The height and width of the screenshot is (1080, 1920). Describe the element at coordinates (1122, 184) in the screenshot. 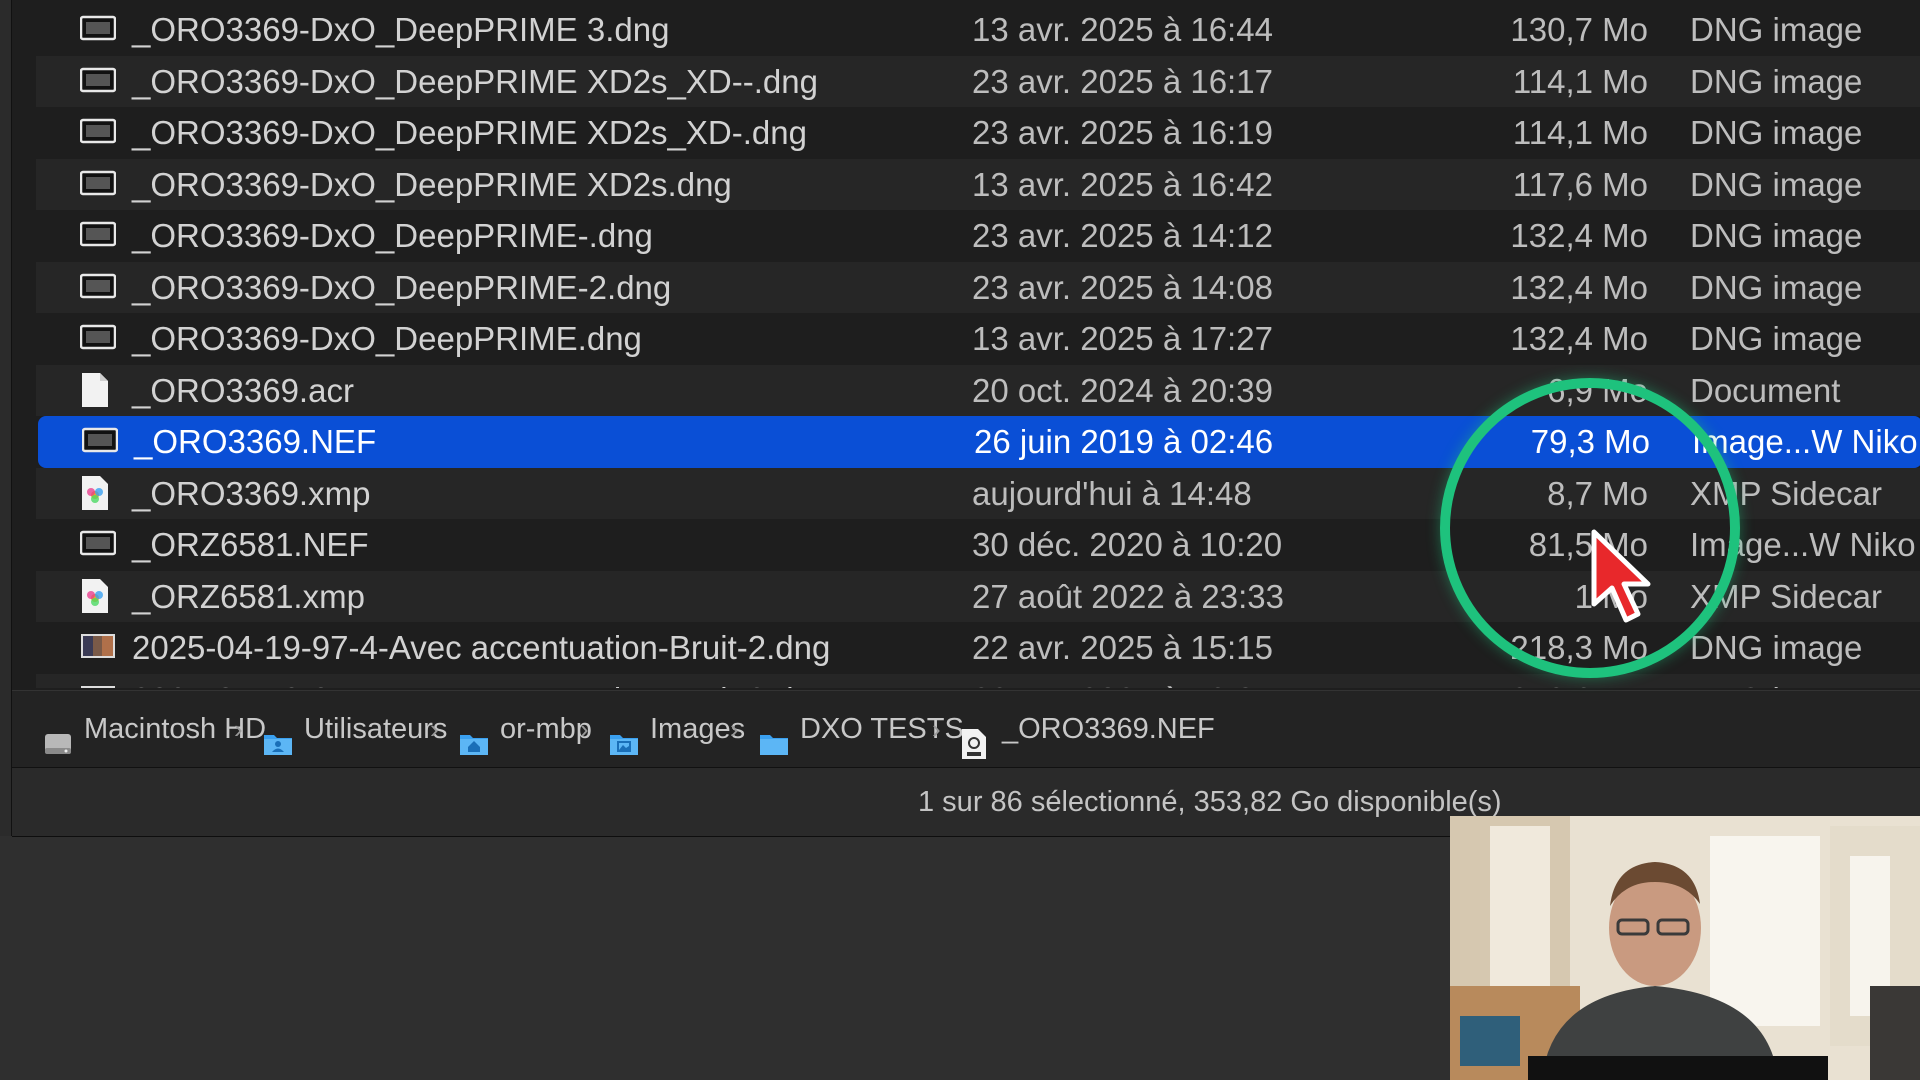

I see `file-date-modified: 13 avr. 2025 à 16:42` at that location.